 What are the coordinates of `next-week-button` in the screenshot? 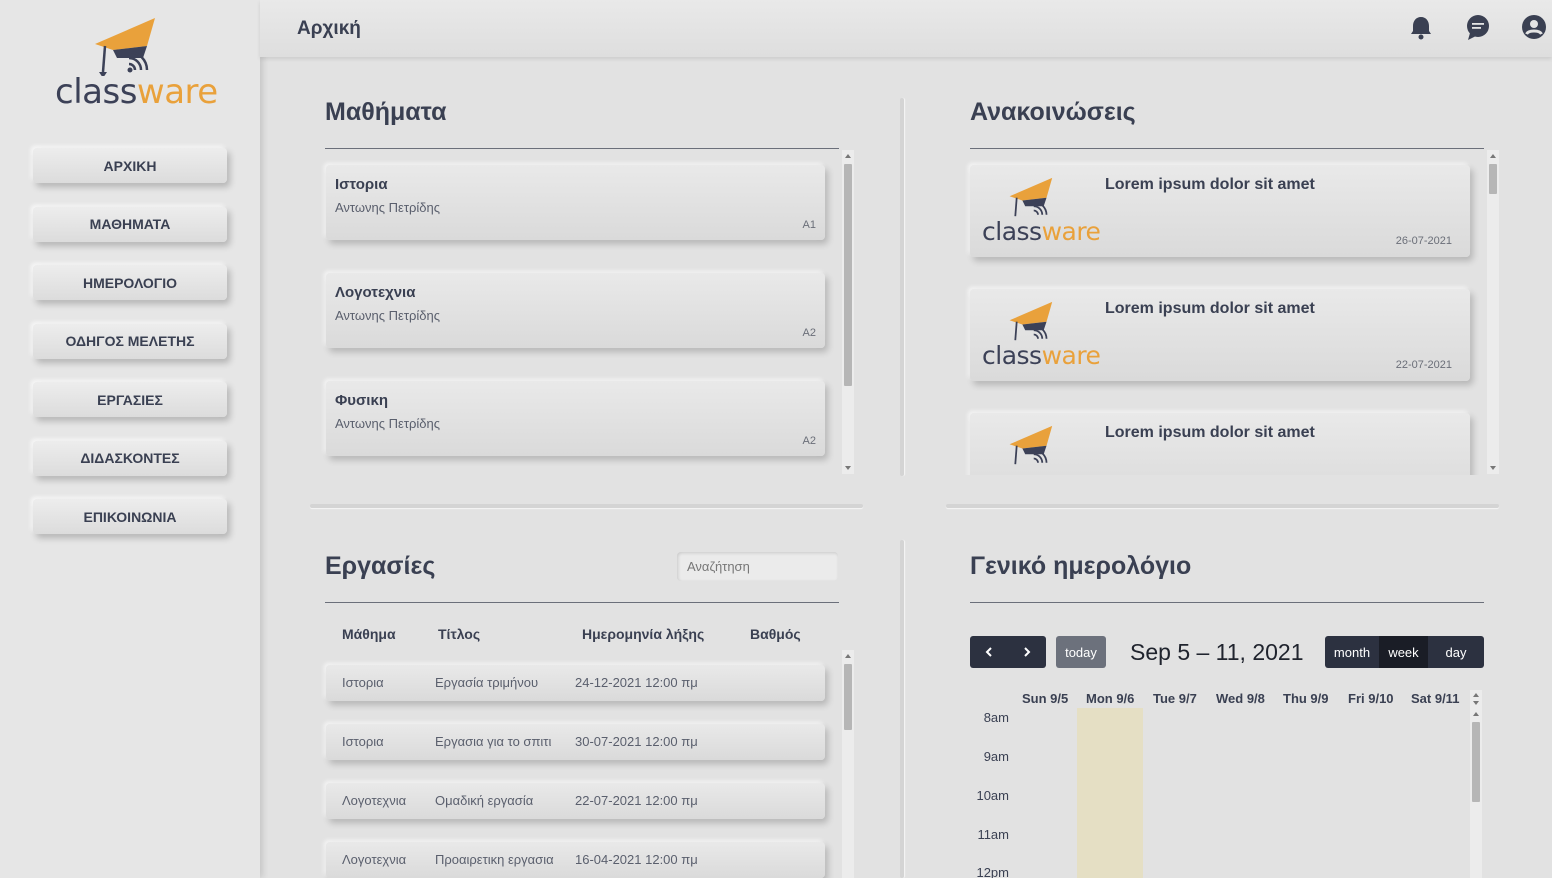 It's located at (1027, 652).